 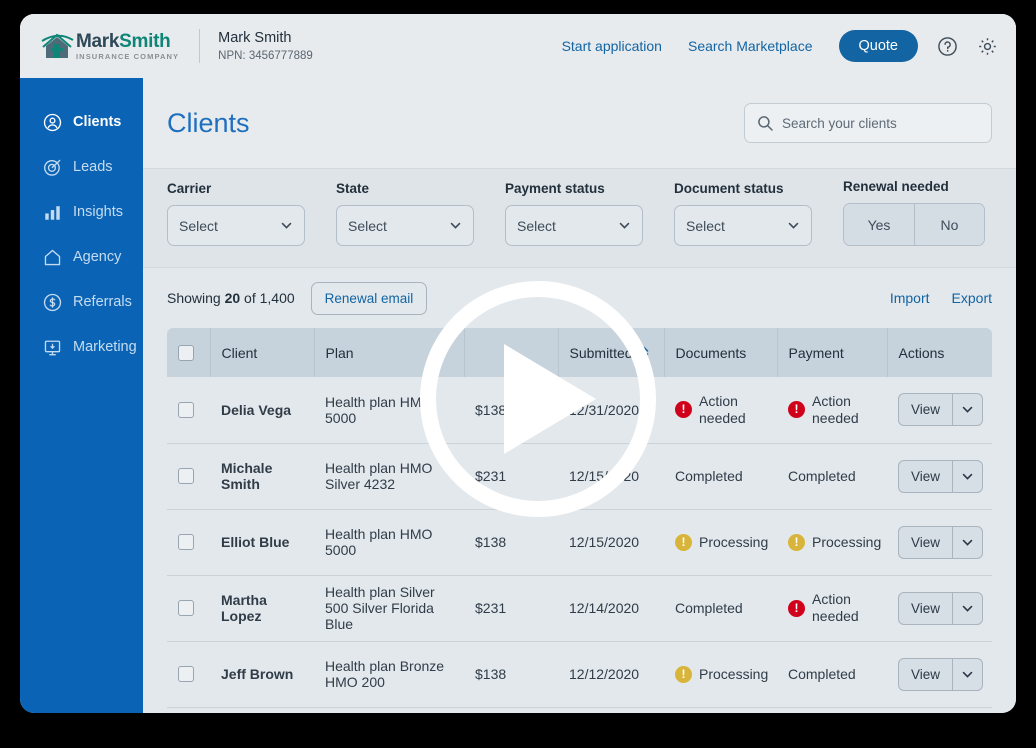 I want to click on col-client: Client, so click(x=262, y=352).